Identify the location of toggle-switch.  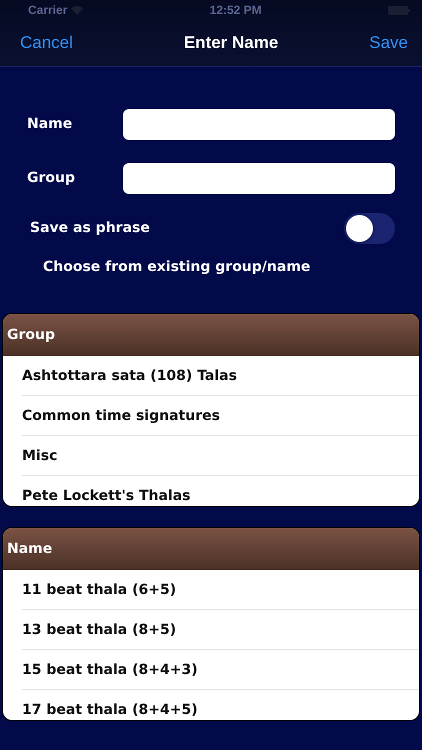
(369, 228).